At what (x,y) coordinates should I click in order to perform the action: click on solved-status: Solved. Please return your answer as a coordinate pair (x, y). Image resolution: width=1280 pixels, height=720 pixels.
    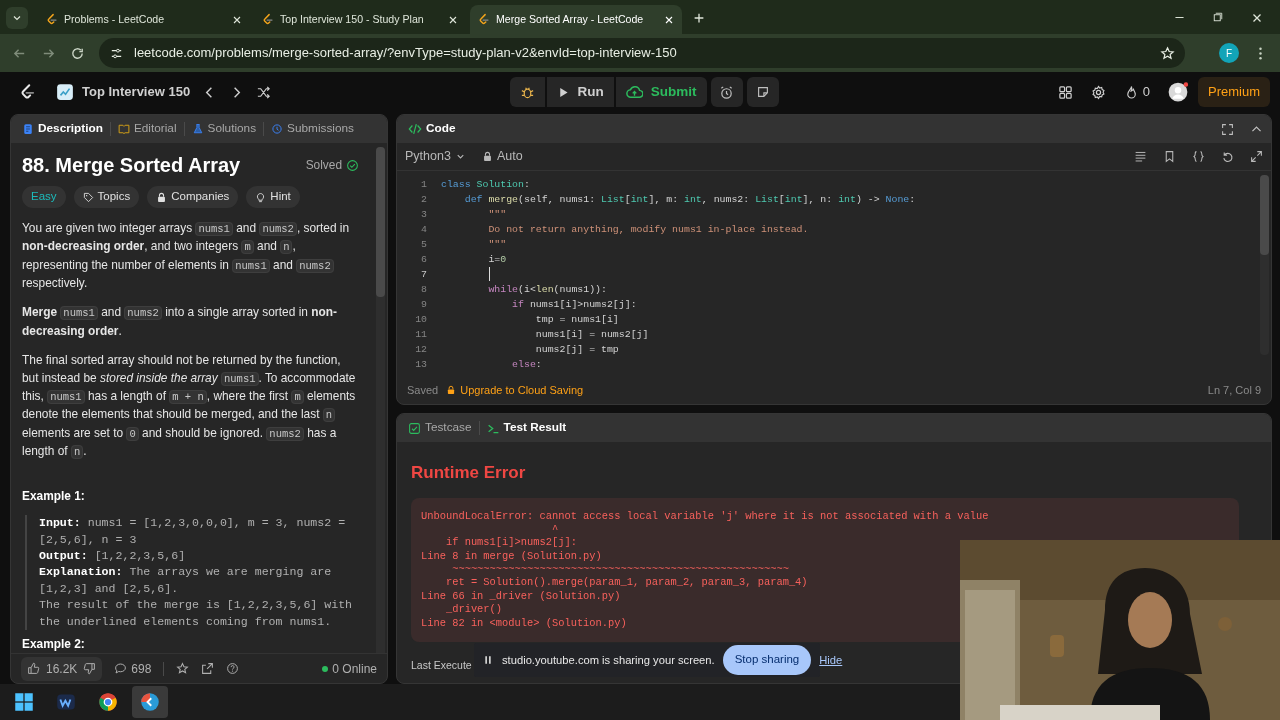
    Looking at the image, I should click on (323, 165).